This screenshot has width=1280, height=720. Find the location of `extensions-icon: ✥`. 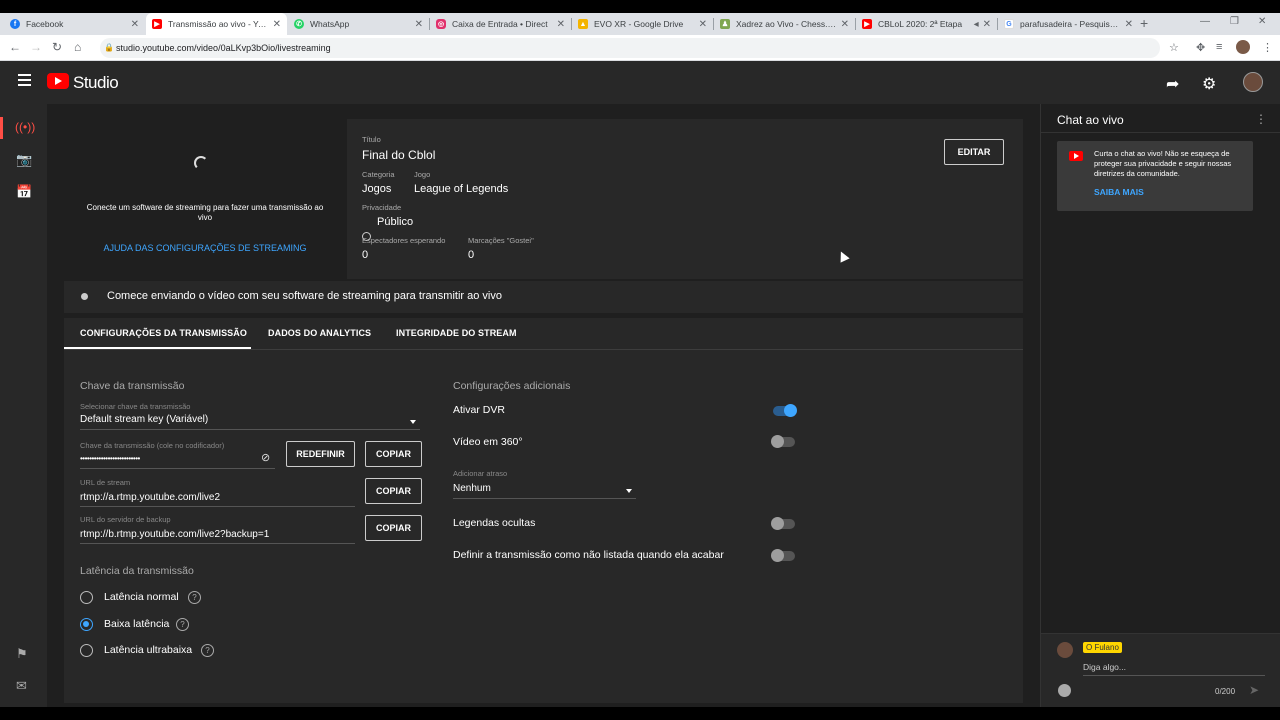

extensions-icon: ✥ is located at coordinates (1200, 47).